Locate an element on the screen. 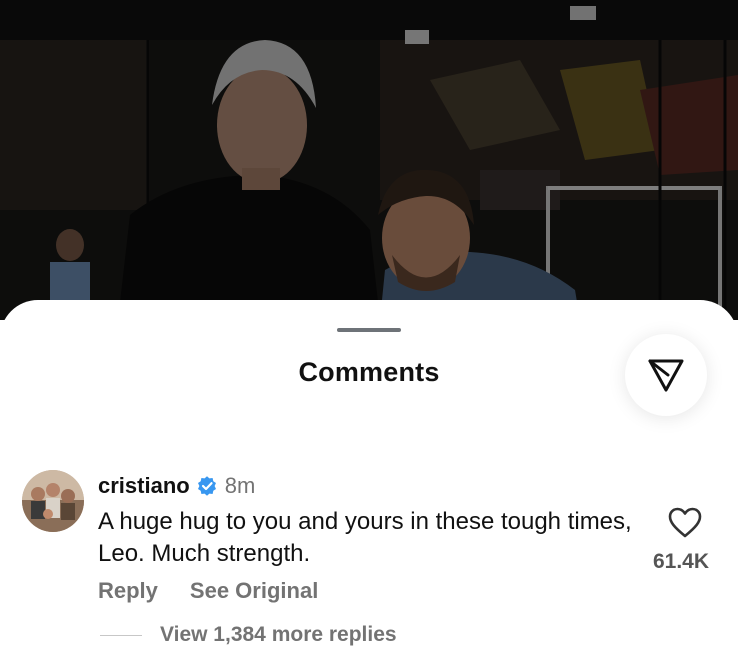 This screenshot has height=666, width=738. drag-handle is located at coordinates (369, 330).